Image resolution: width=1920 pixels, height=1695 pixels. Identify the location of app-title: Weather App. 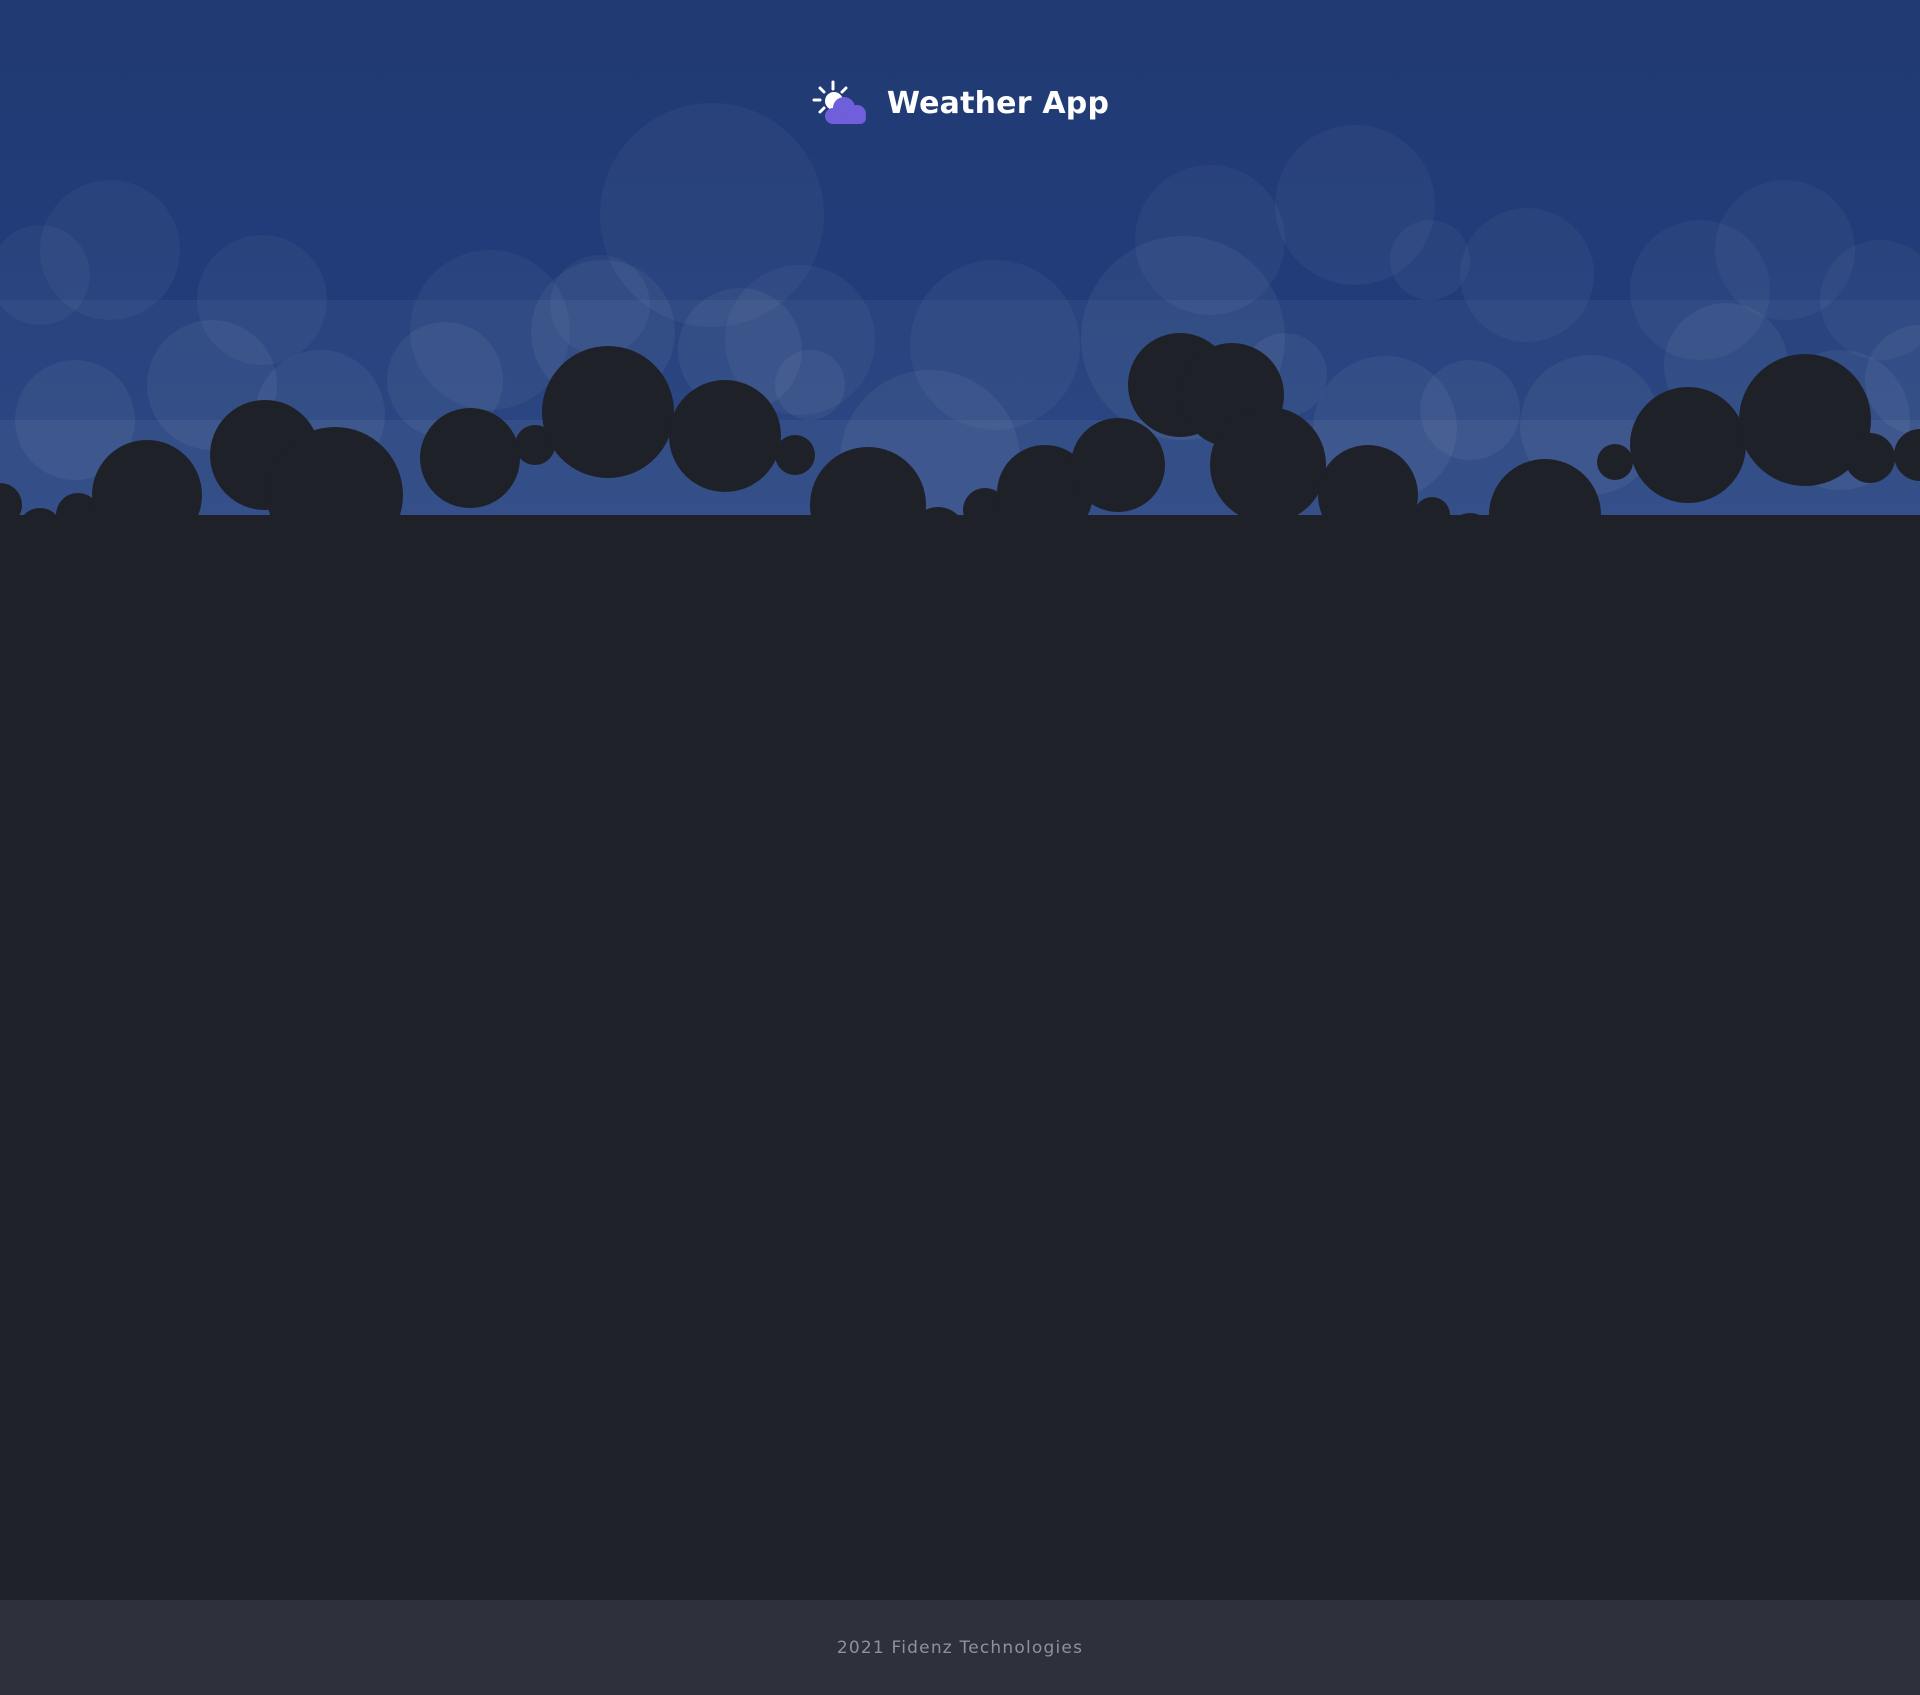
(998, 103).